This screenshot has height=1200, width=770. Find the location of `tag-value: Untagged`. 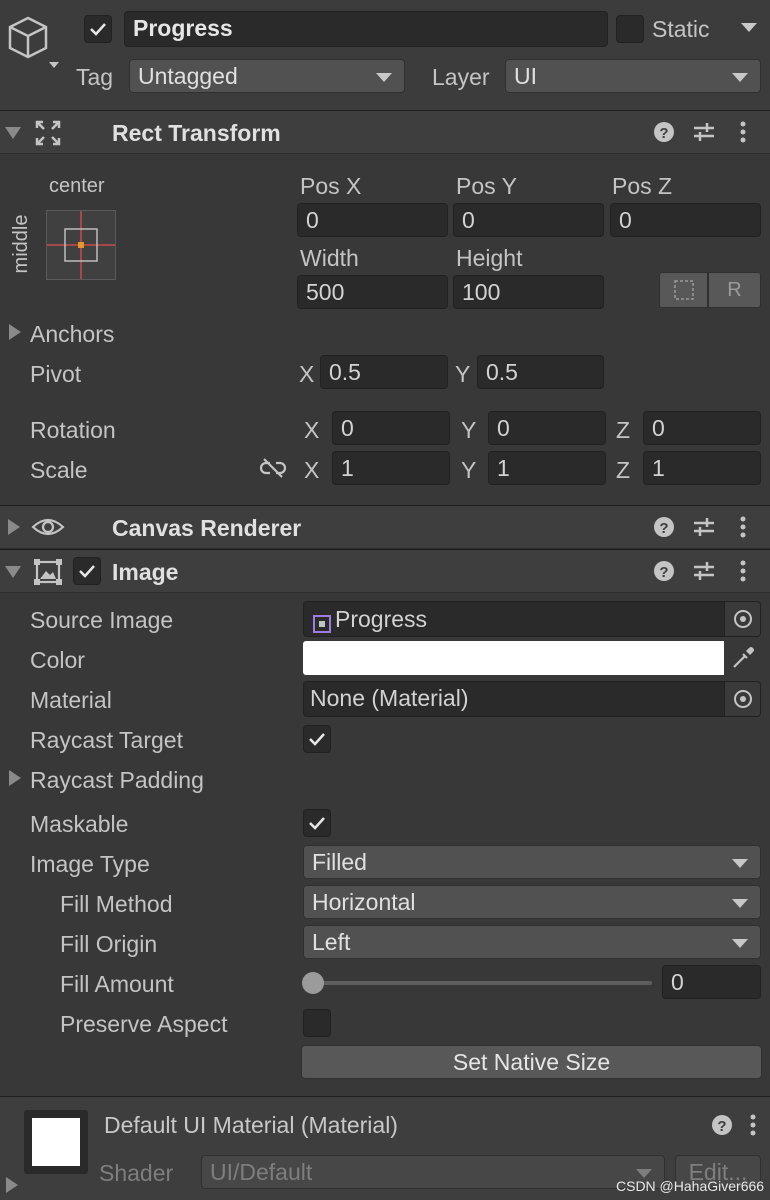

tag-value: Untagged is located at coordinates (188, 76).